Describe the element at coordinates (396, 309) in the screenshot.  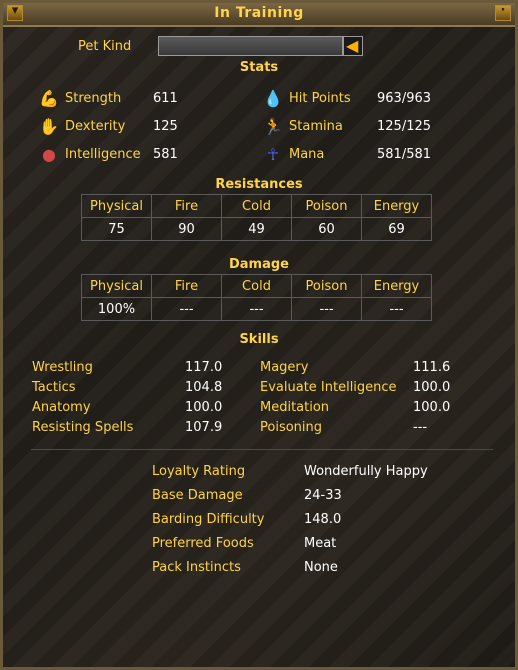
I see `damage-value-energy: ---` at that location.